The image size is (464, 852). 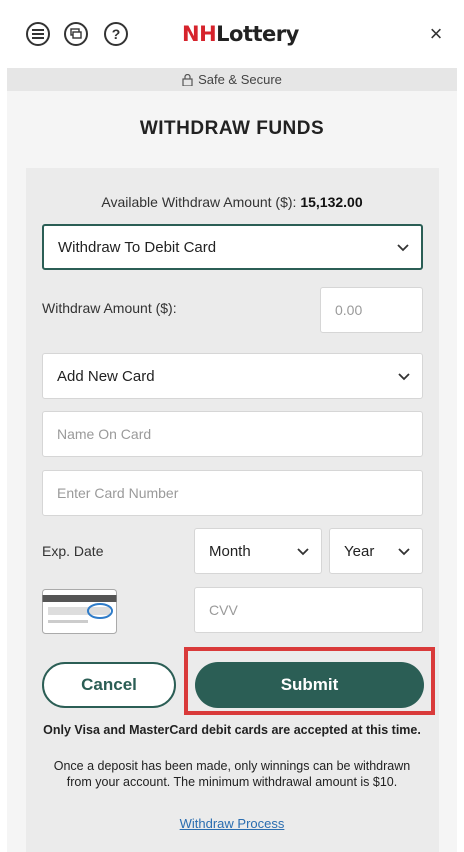 I want to click on cvv-input: CVV, so click(x=308, y=610).